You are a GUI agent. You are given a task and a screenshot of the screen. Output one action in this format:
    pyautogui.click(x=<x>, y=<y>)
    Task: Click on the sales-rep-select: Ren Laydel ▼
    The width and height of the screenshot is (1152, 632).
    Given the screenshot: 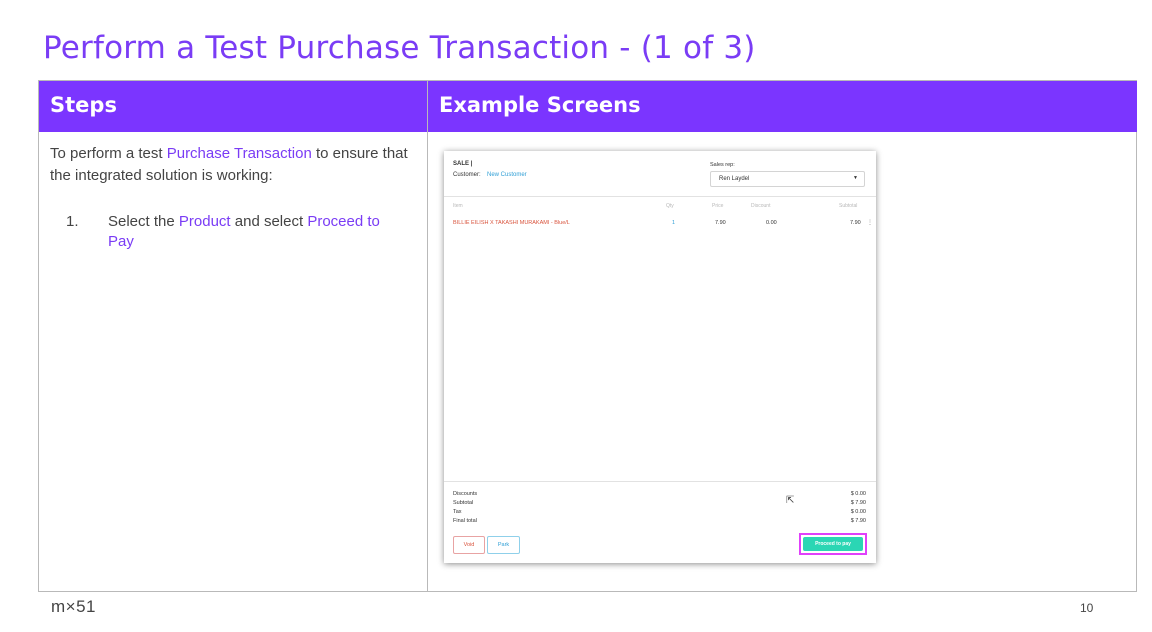 What is the action you would take?
    pyautogui.click(x=787, y=179)
    